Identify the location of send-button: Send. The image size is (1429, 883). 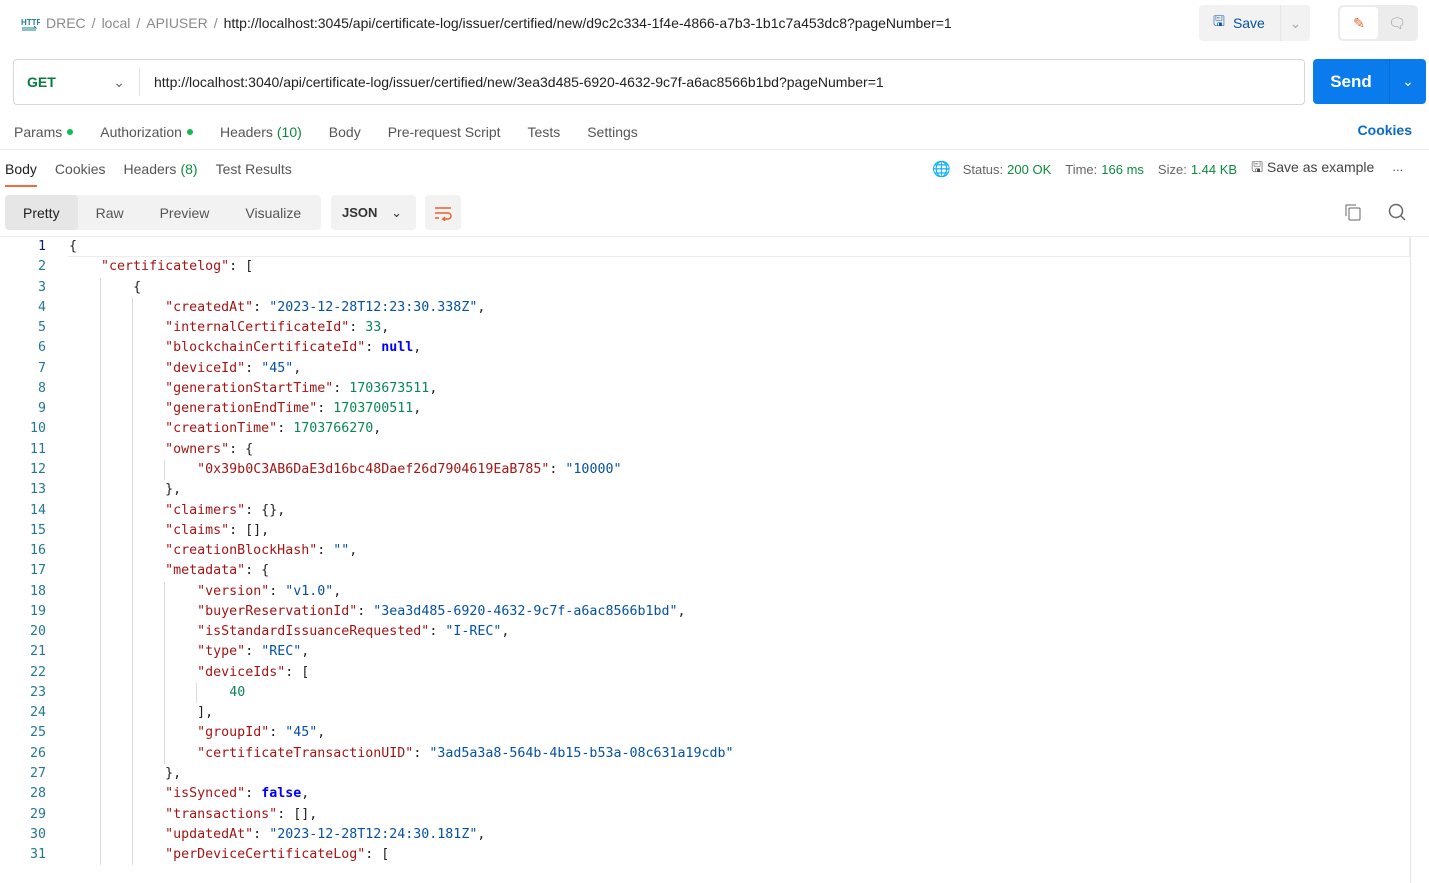
(1351, 81).